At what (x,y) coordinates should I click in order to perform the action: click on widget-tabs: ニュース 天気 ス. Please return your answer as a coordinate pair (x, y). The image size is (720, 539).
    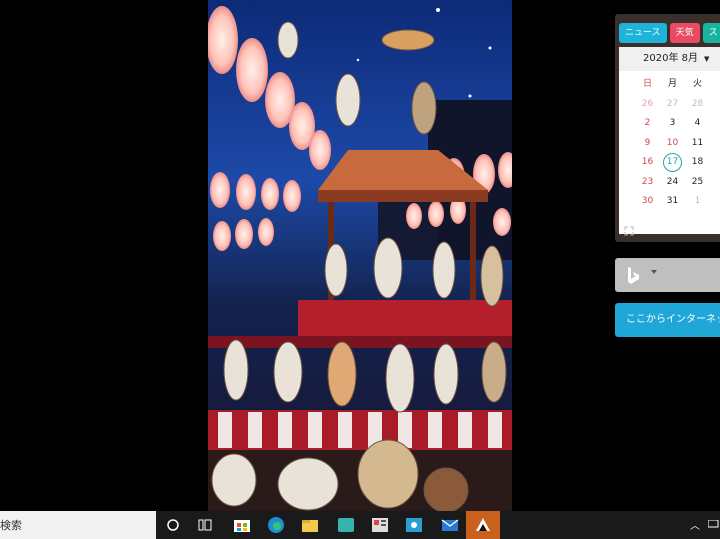
    Looking at the image, I should click on (669, 33).